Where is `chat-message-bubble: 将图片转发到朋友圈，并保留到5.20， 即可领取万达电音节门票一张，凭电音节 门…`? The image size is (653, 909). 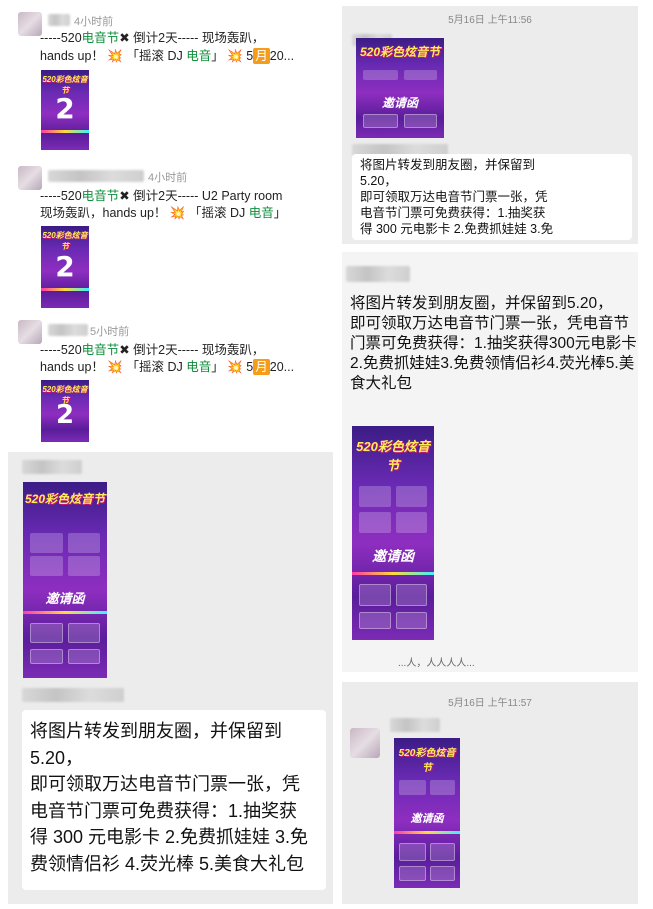 chat-message-bubble: 将图片转发到朋友圈，并保留到5.20， 即可领取万达电音节门票一张，凭电音节 门… is located at coordinates (491, 351).